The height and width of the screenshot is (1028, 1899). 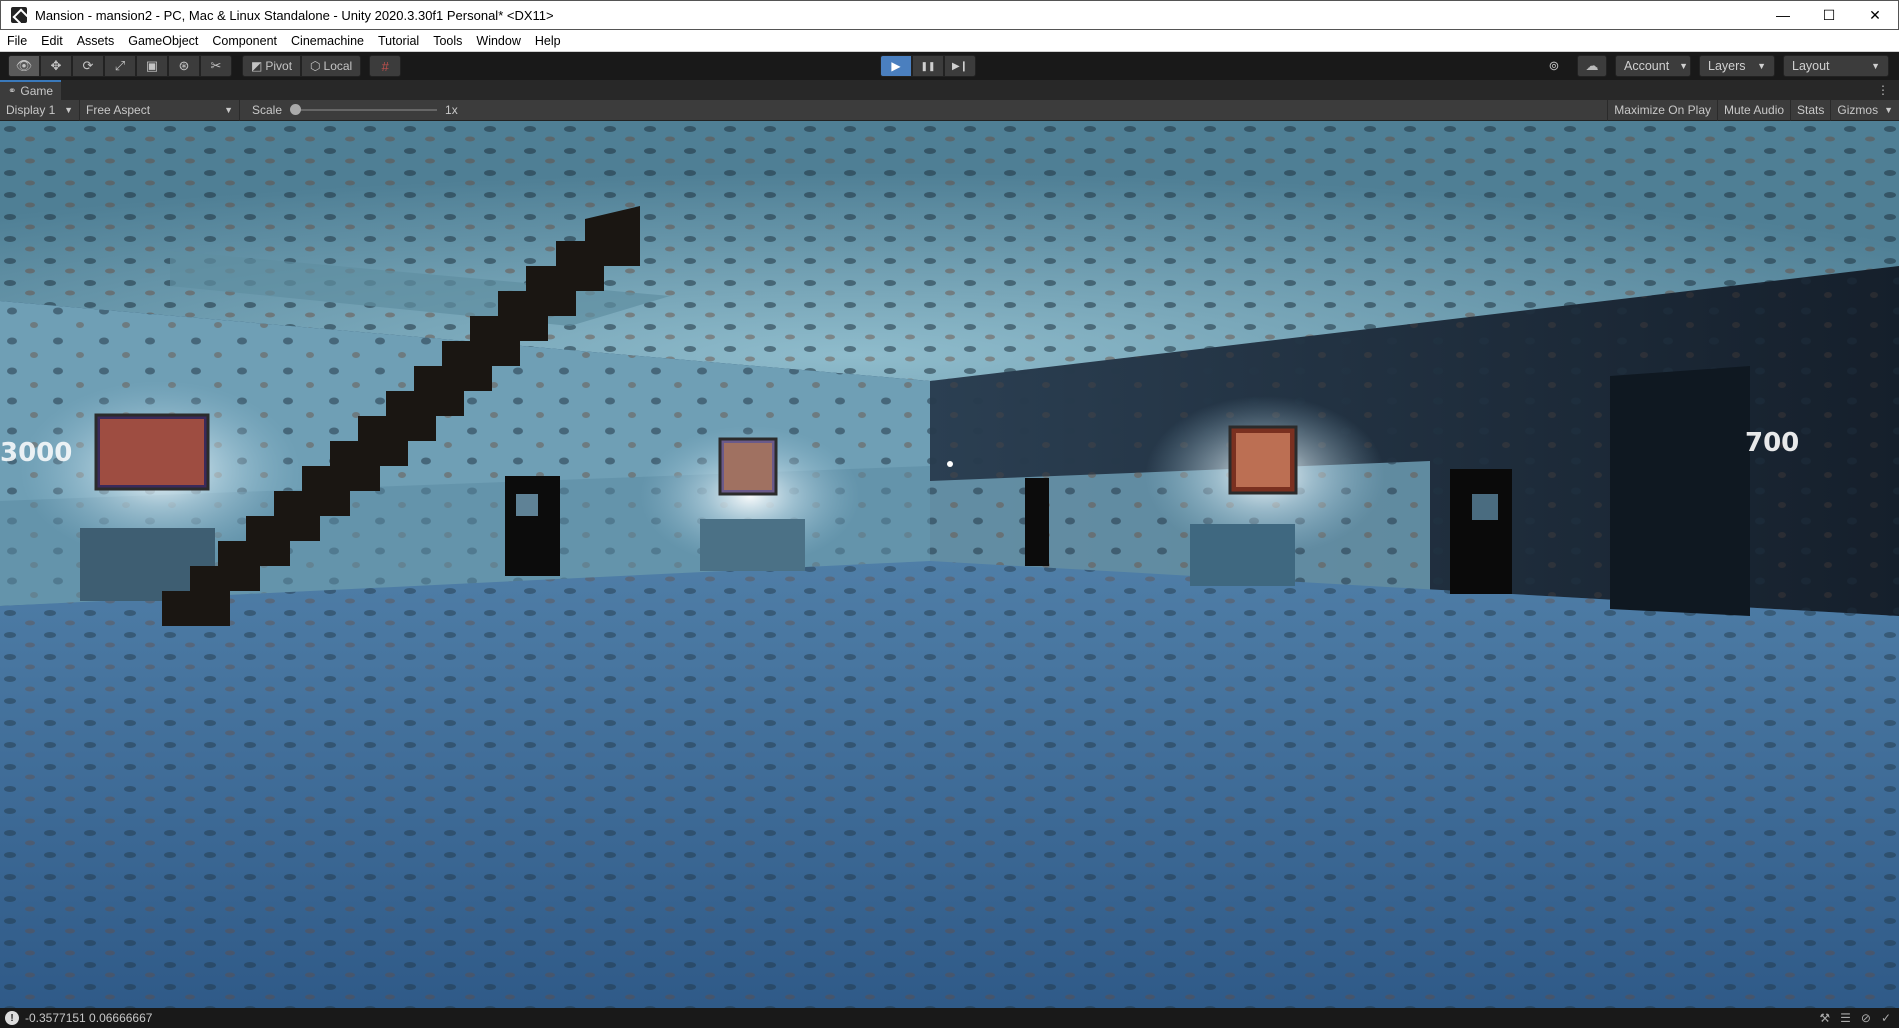 What do you see at coordinates (338, 66) in the screenshot?
I see `local-label: Local` at bounding box center [338, 66].